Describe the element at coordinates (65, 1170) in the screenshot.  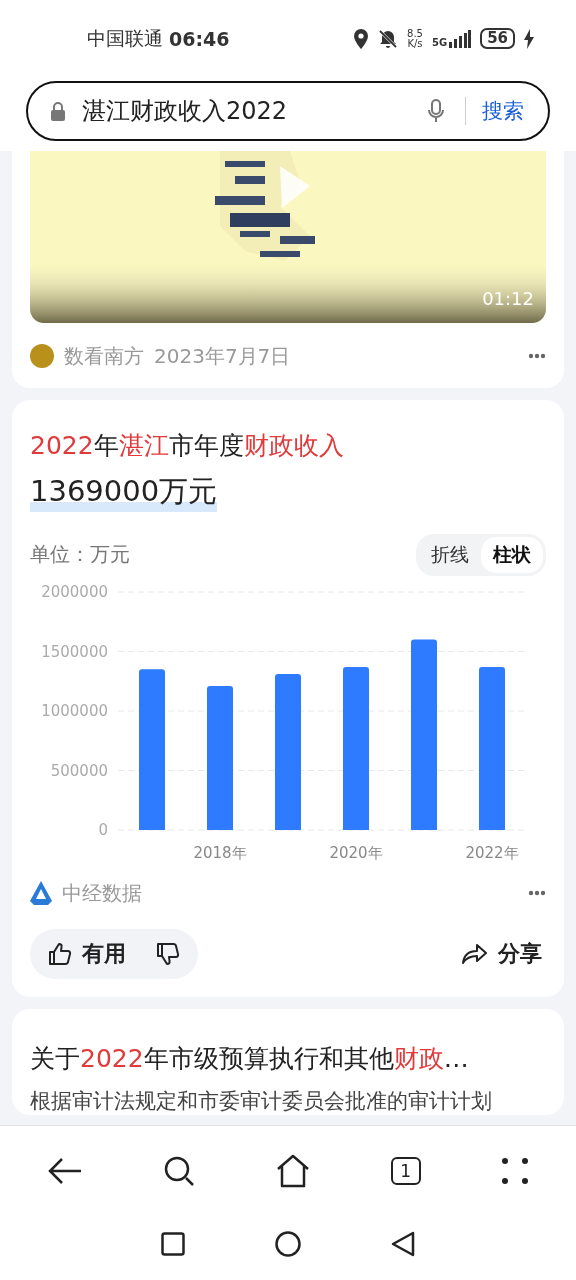
I see `back-arrow-icon` at that location.